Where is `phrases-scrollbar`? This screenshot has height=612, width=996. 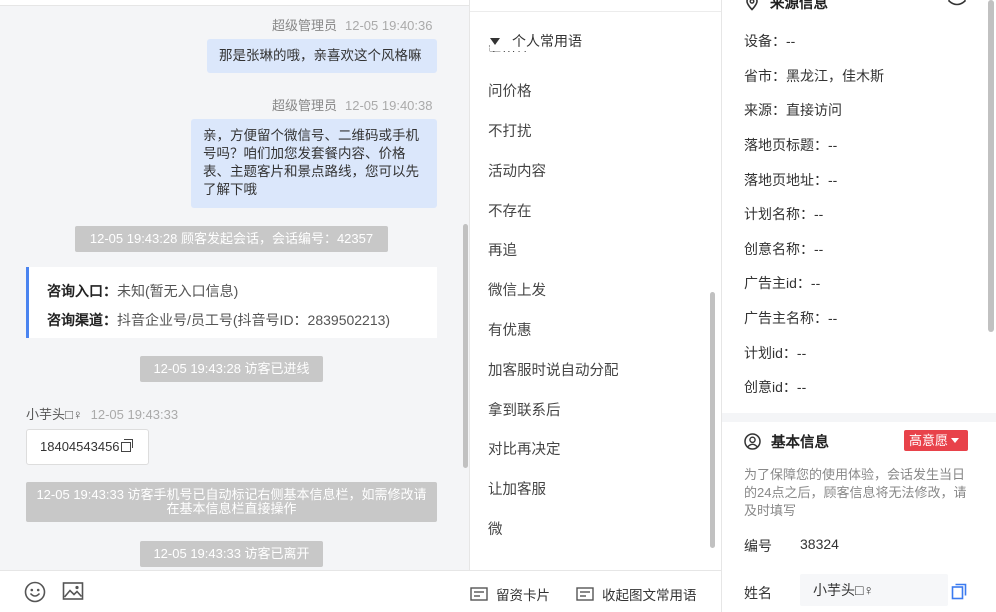 phrases-scrollbar is located at coordinates (712, 420).